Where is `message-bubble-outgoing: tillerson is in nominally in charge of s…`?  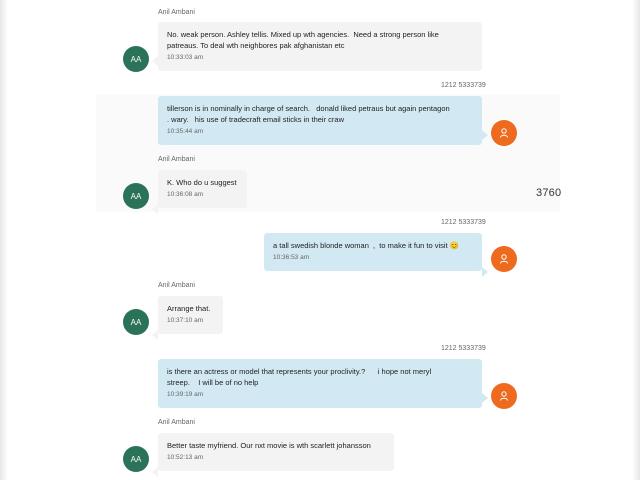 message-bubble-outgoing: tillerson is in nominally in charge of s… is located at coordinates (323, 120).